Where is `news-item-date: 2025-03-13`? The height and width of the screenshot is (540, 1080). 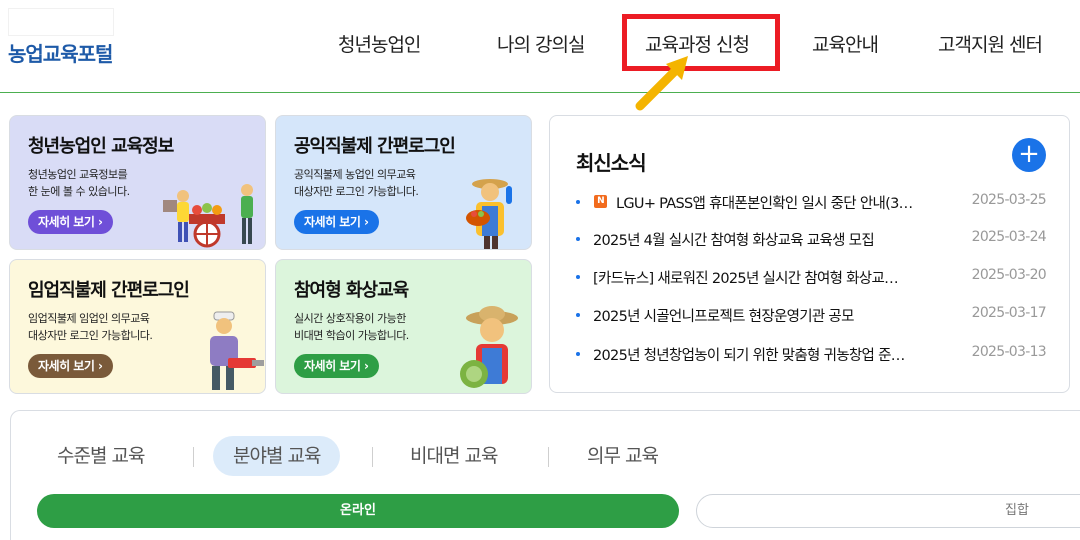 news-item-date: 2025-03-13 is located at coordinates (1009, 352).